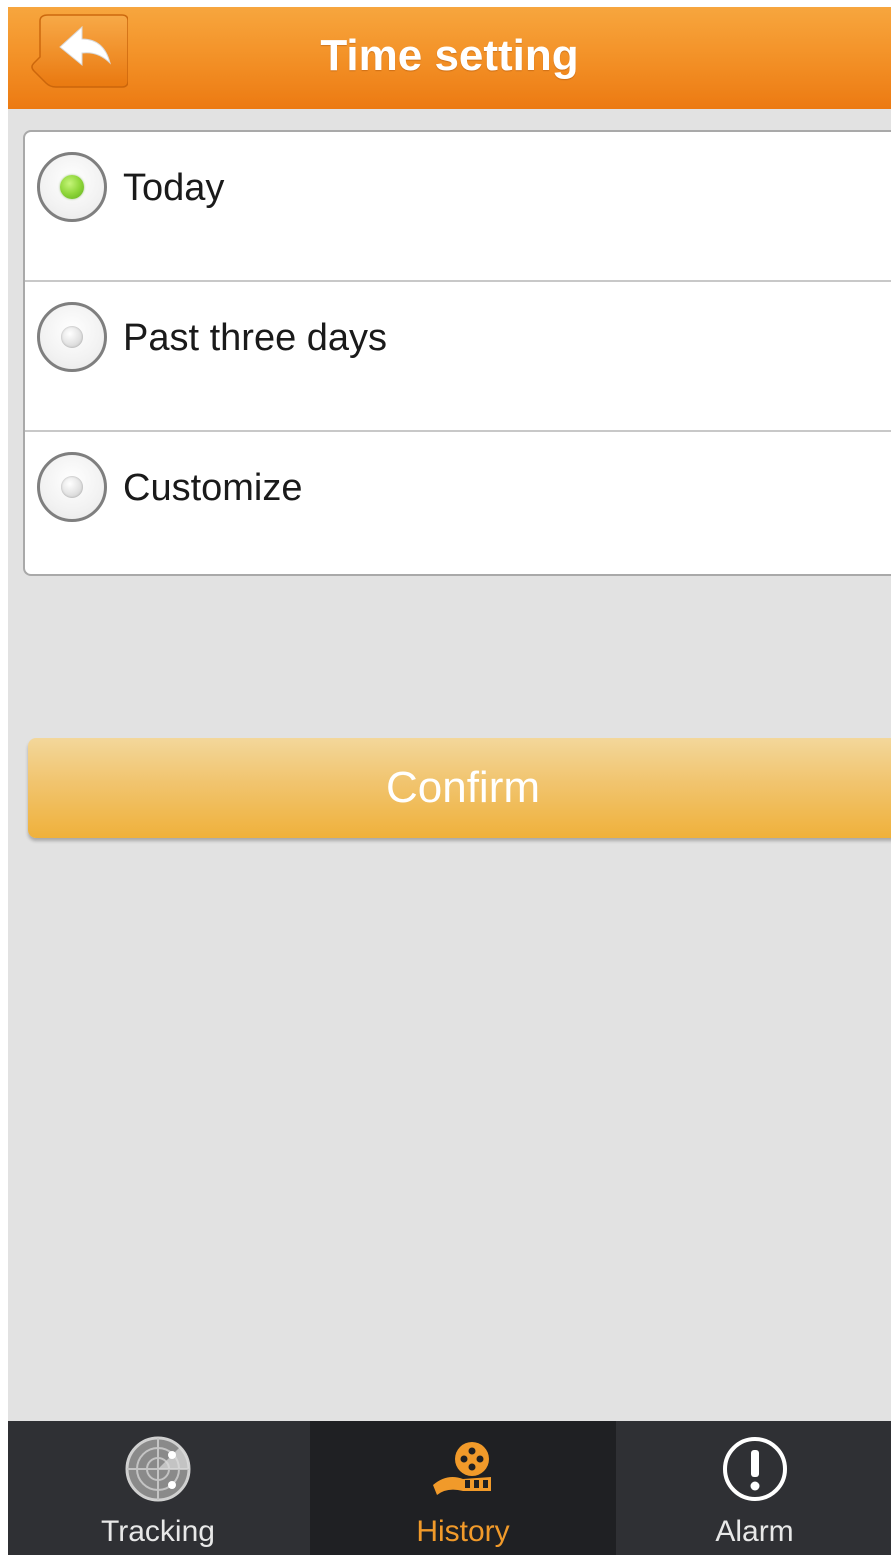 This screenshot has width=891, height=1555. I want to click on nav-item-tracking: Tracking, so click(158, 1488).